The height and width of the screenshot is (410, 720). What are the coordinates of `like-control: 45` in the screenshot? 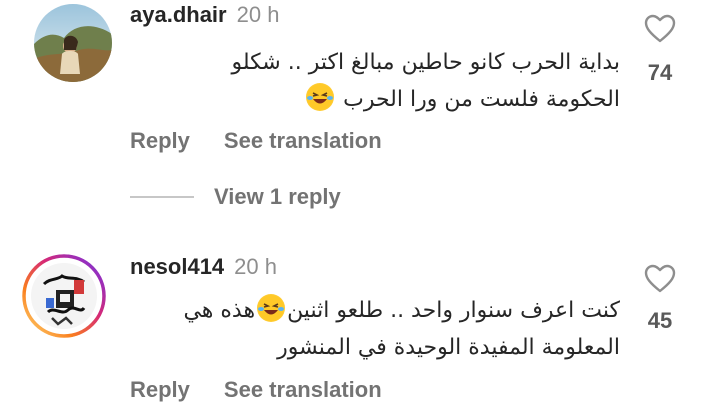 It's located at (660, 299).